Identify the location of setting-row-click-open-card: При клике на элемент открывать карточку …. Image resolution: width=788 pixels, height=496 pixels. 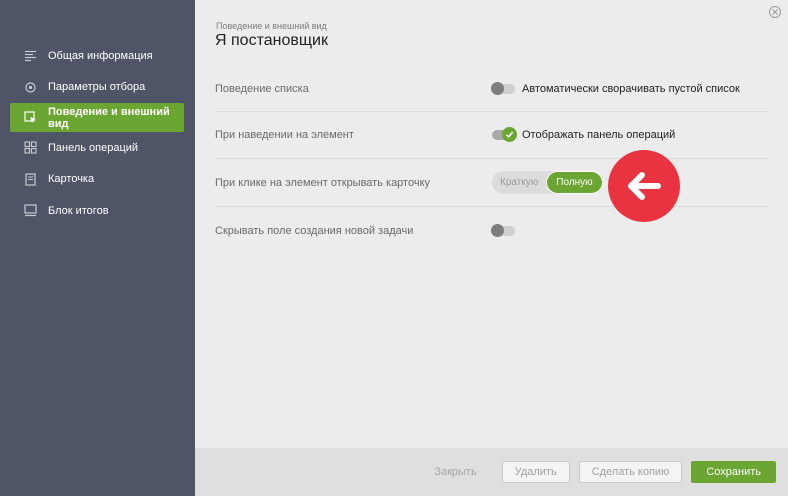
(491, 183).